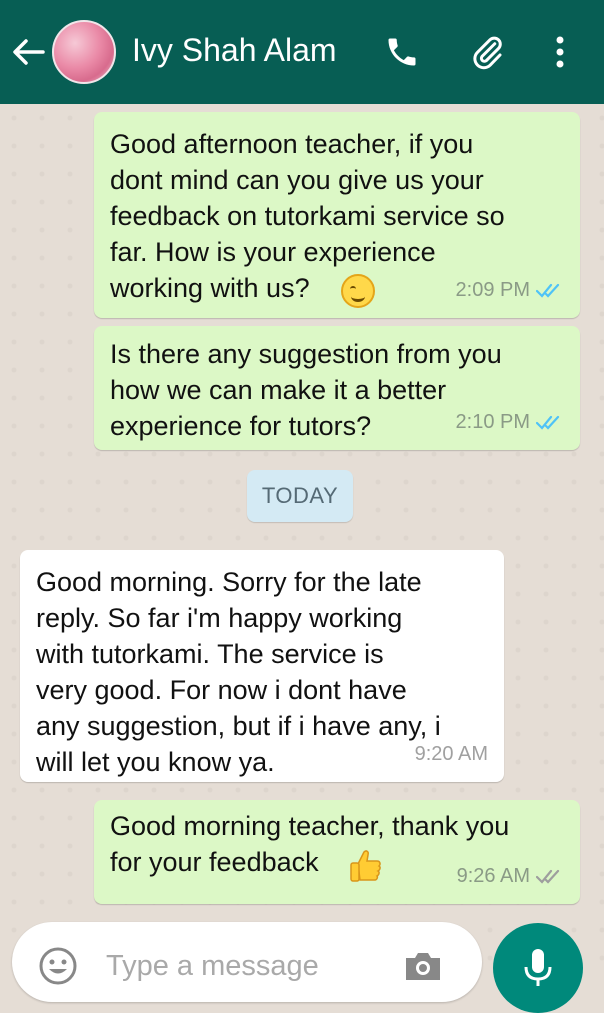 The image size is (604, 1013). I want to click on message-meta: 2:09 PM, so click(510, 290).